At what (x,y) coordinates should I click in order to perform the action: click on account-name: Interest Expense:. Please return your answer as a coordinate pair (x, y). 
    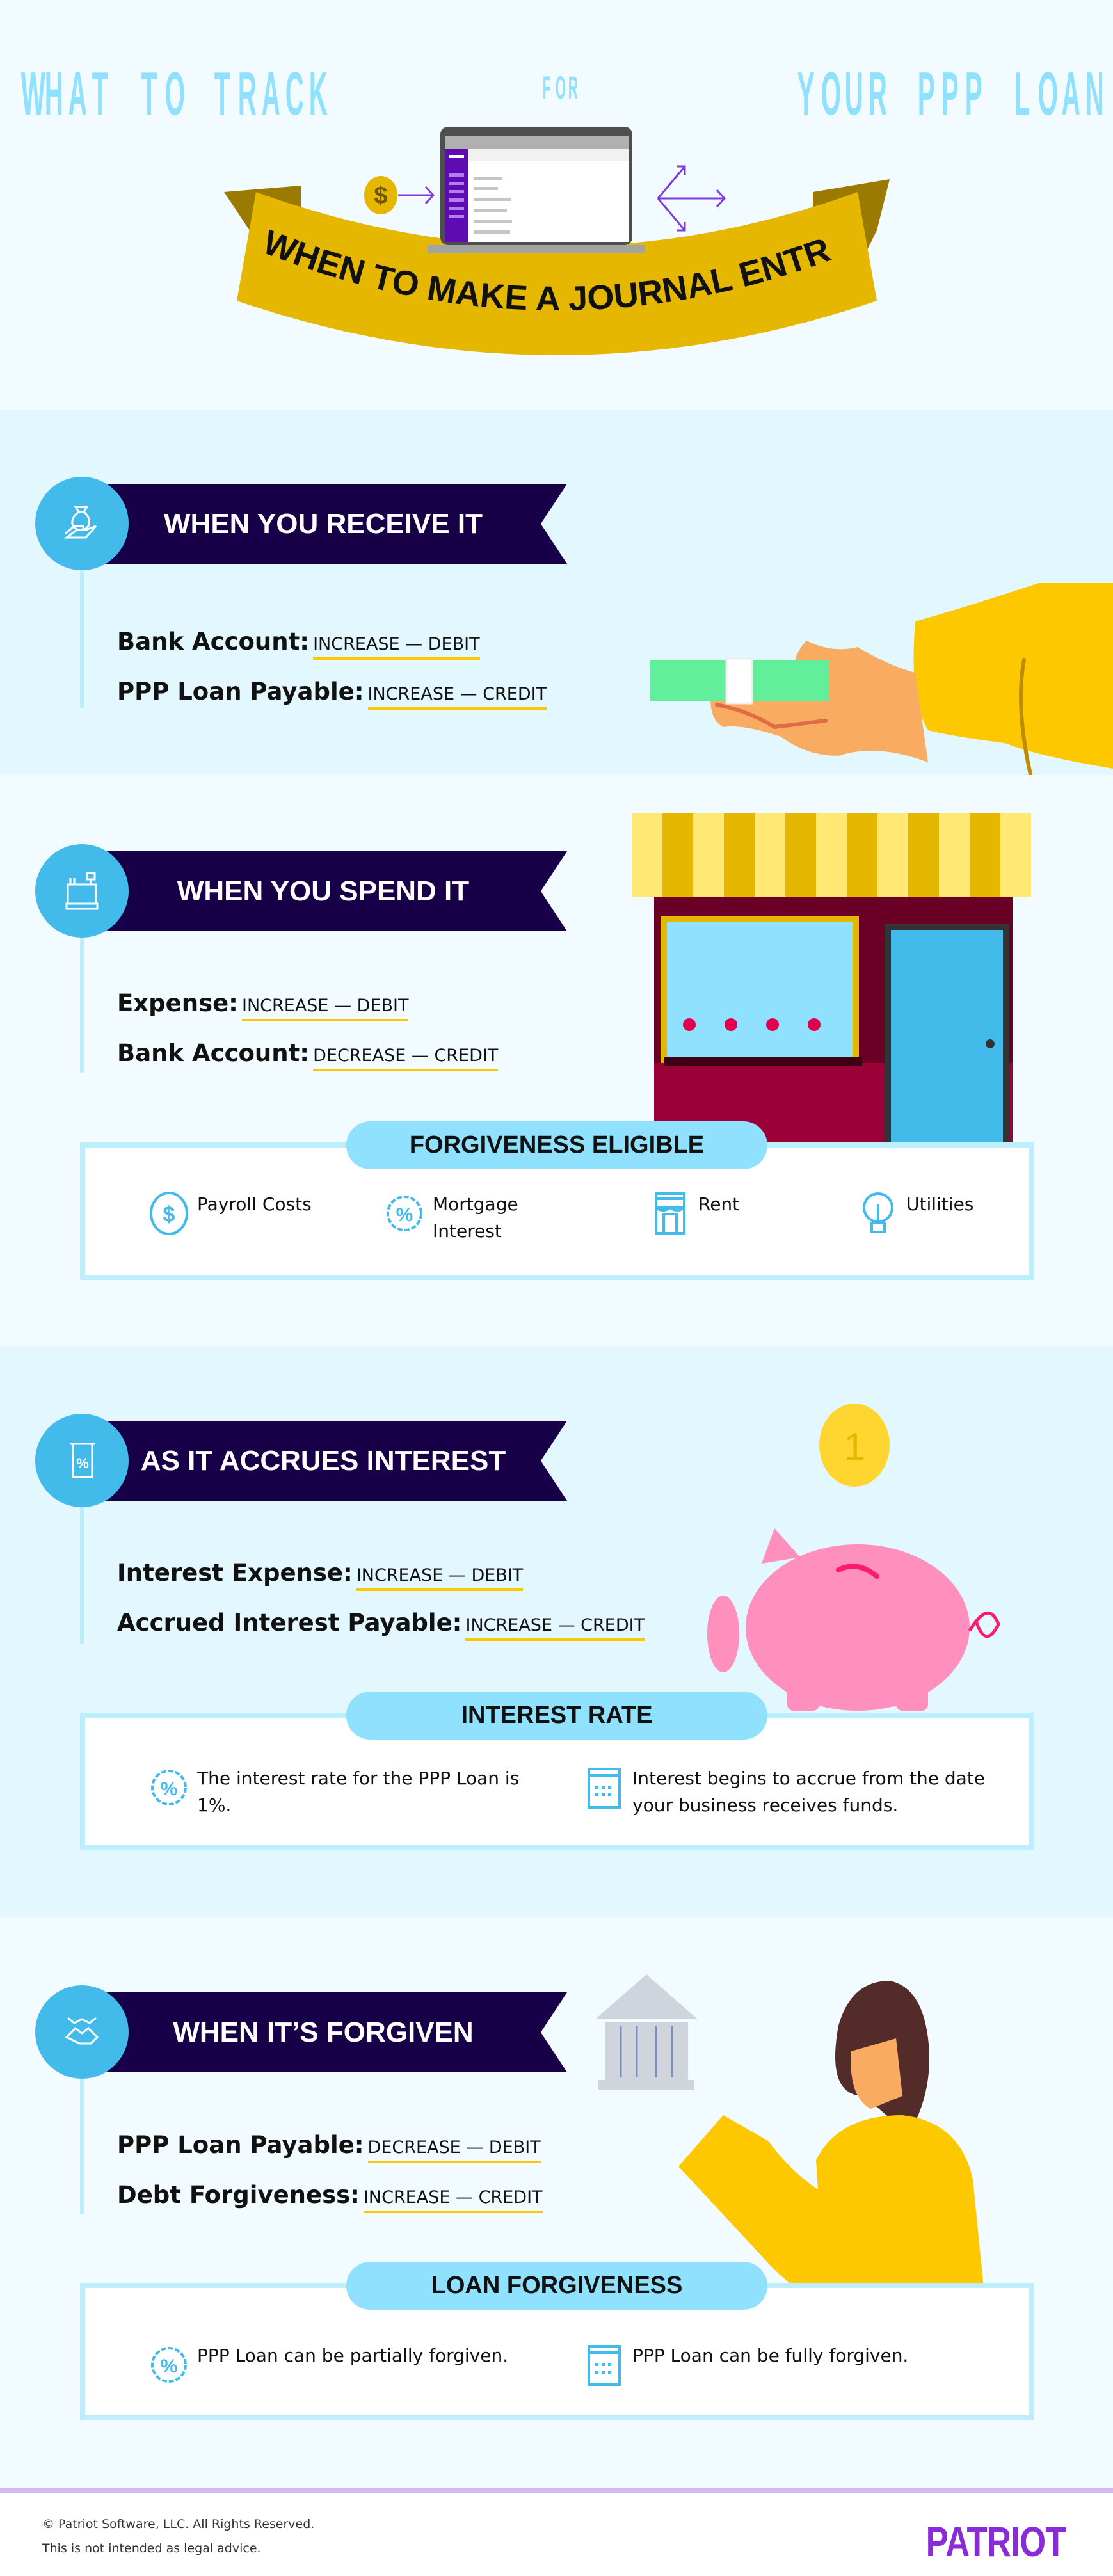
    Looking at the image, I should click on (235, 1573).